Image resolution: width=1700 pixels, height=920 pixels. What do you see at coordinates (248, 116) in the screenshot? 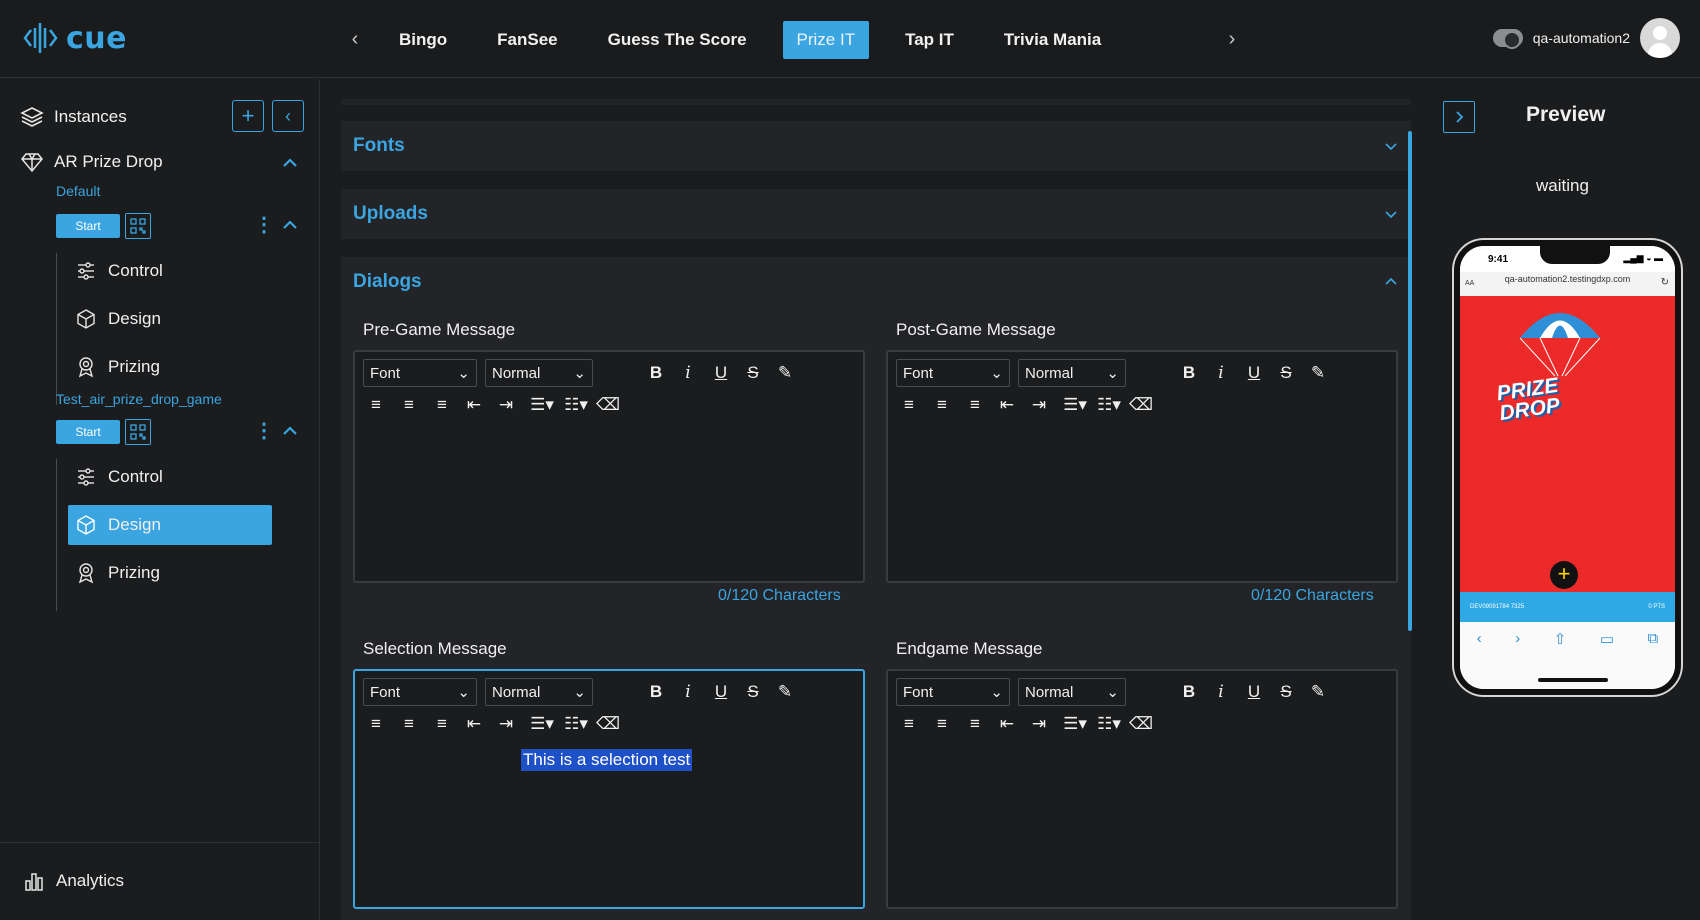
I see `add-instance-button: +` at bounding box center [248, 116].